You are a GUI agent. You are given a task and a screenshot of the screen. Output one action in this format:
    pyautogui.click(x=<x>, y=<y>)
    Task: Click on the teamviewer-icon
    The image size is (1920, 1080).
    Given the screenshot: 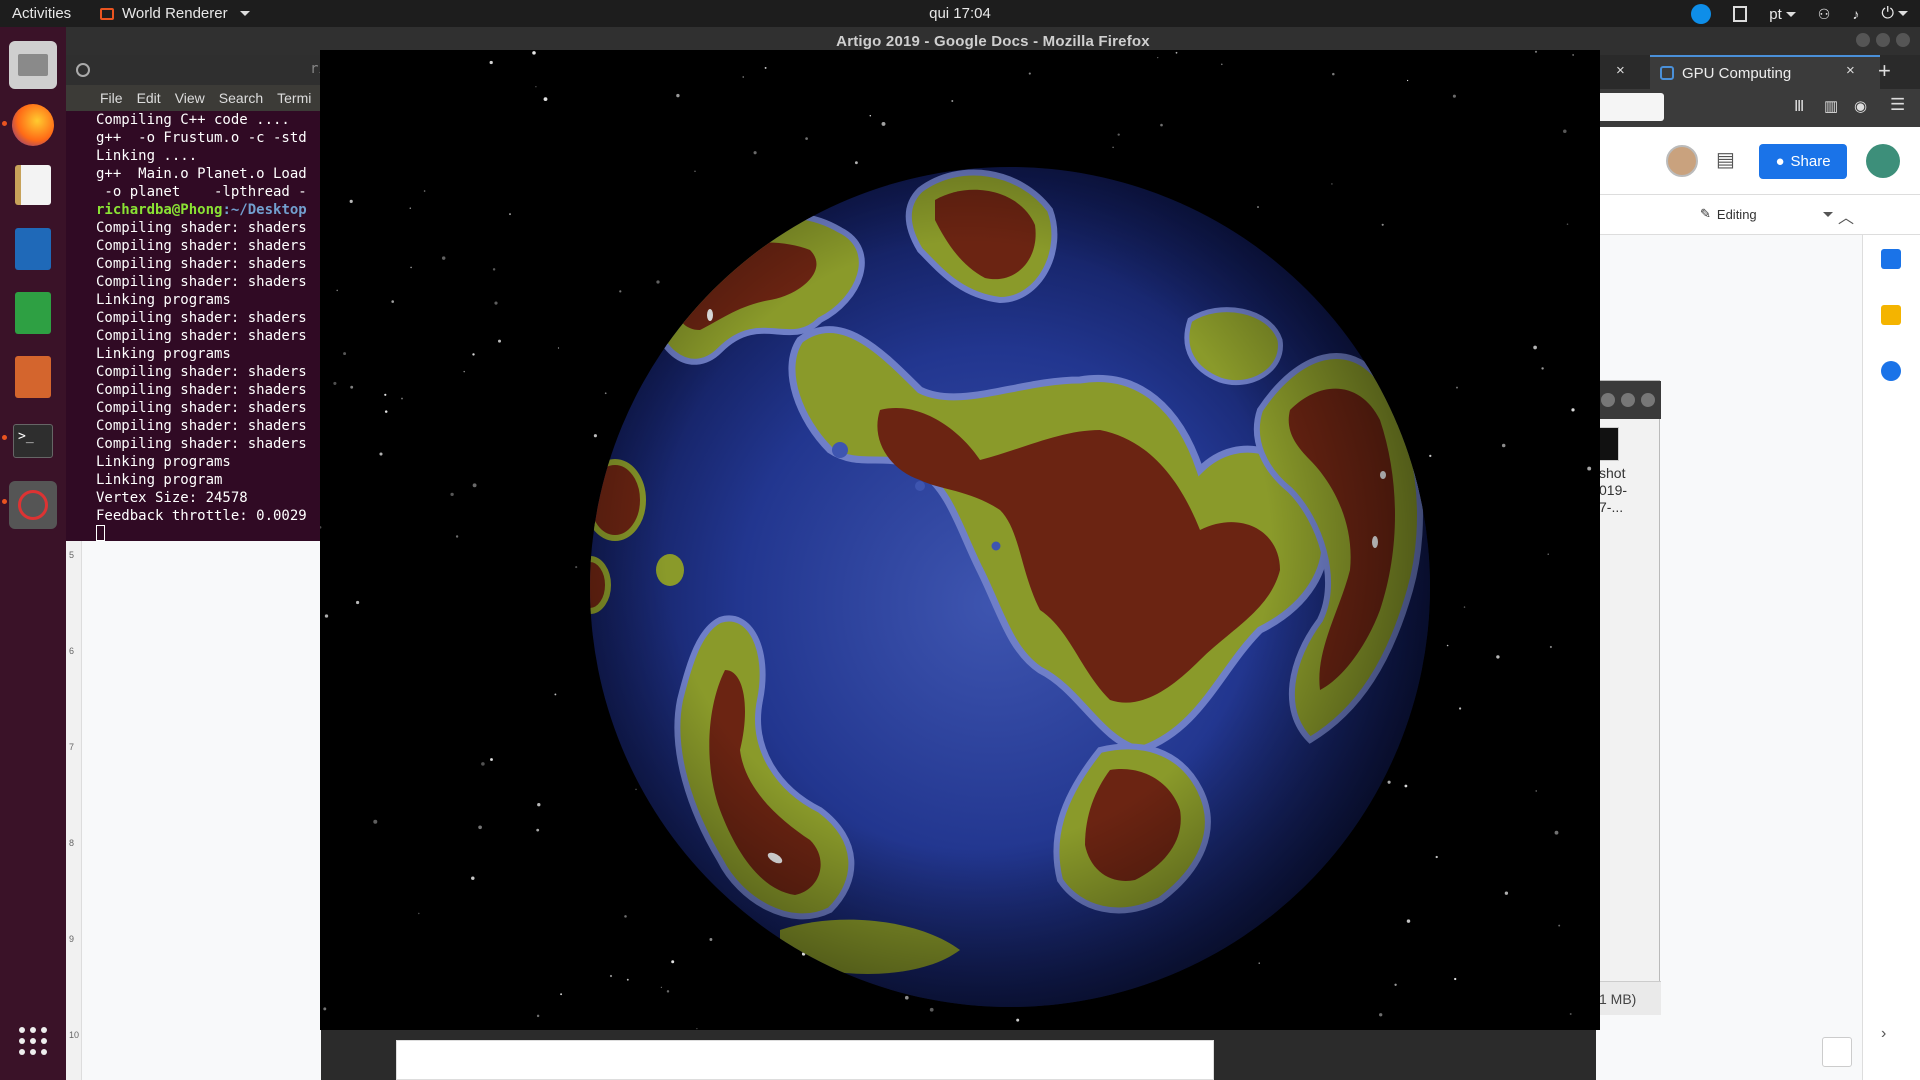 What is the action you would take?
    pyautogui.click(x=1701, y=14)
    